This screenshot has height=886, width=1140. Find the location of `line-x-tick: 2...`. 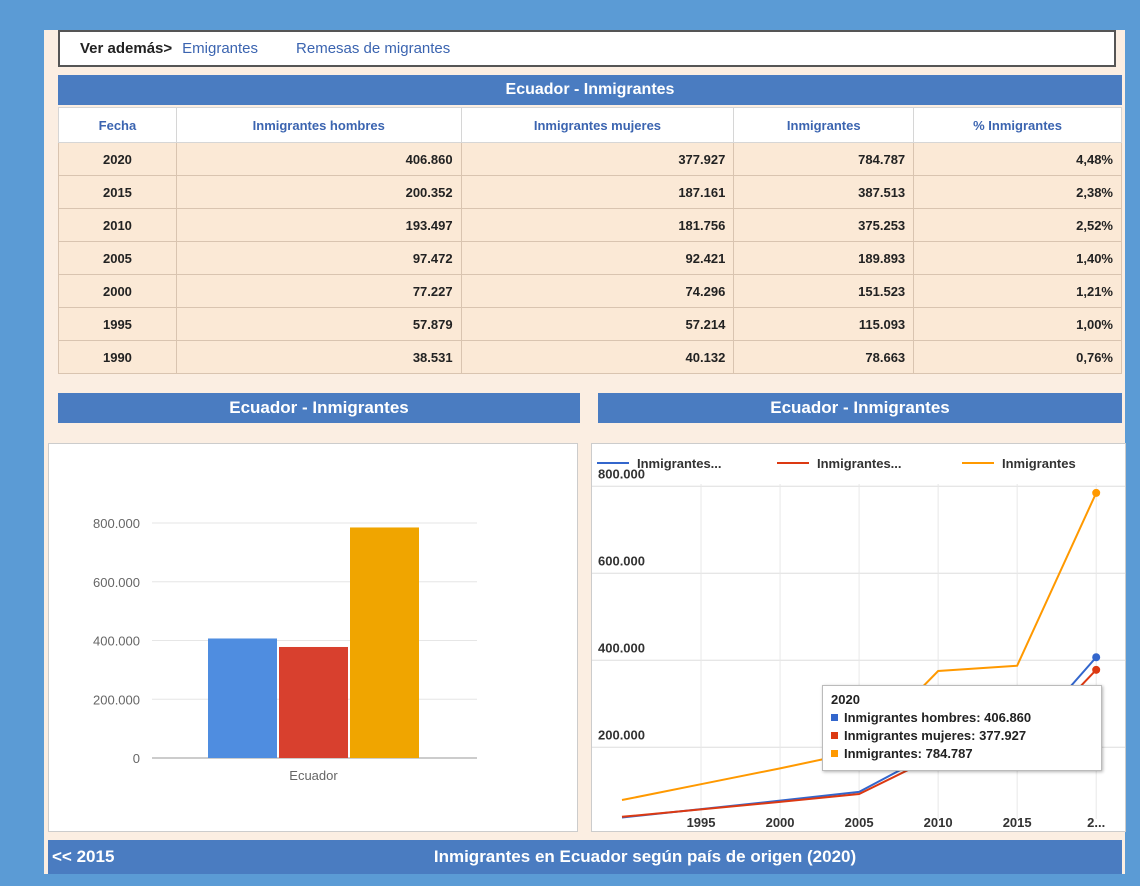

line-x-tick: 2... is located at coordinates (1096, 822).